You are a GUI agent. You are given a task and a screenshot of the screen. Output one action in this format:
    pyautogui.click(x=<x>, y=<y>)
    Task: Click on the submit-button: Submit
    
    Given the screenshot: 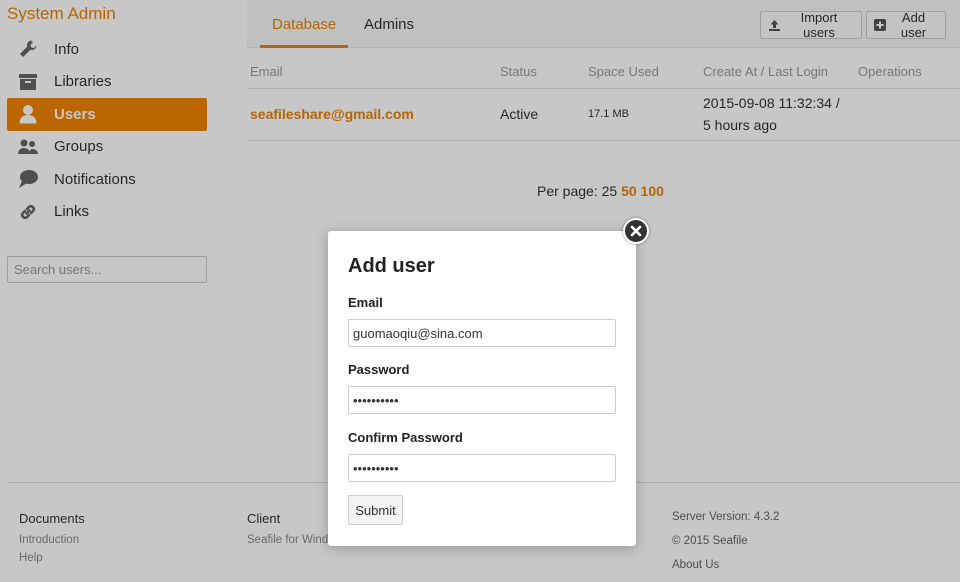 What is the action you would take?
    pyautogui.click(x=375, y=510)
    